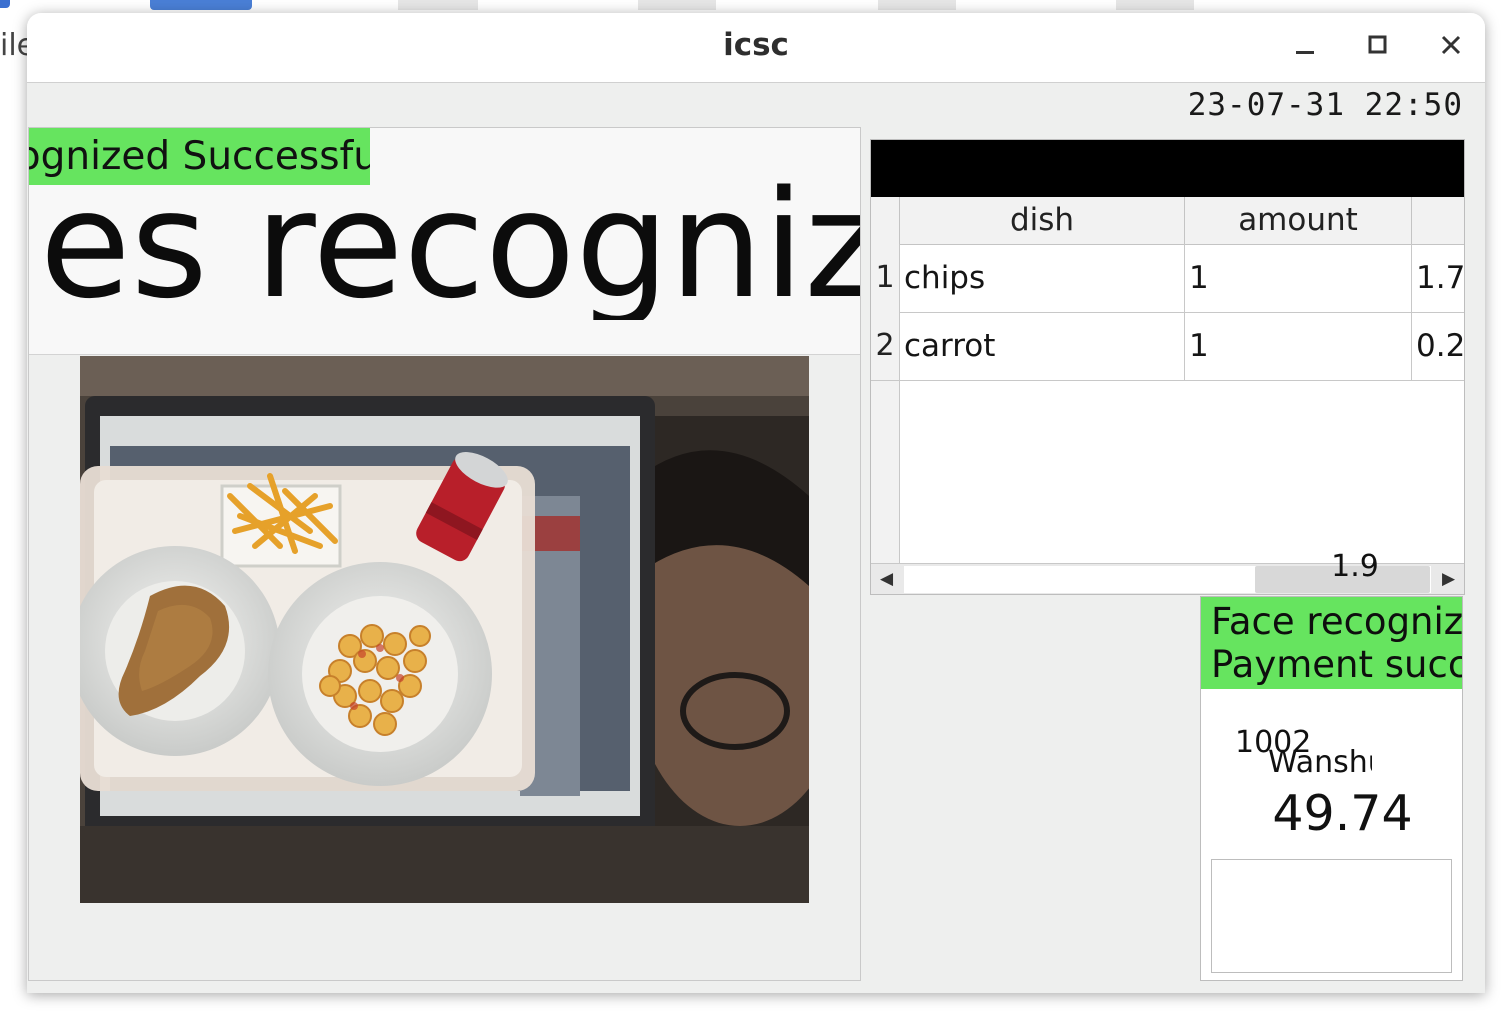 This screenshot has height=1030, width=1510. Describe the element at coordinates (5, 4) in the screenshot. I see `background-app-indicator` at that location.